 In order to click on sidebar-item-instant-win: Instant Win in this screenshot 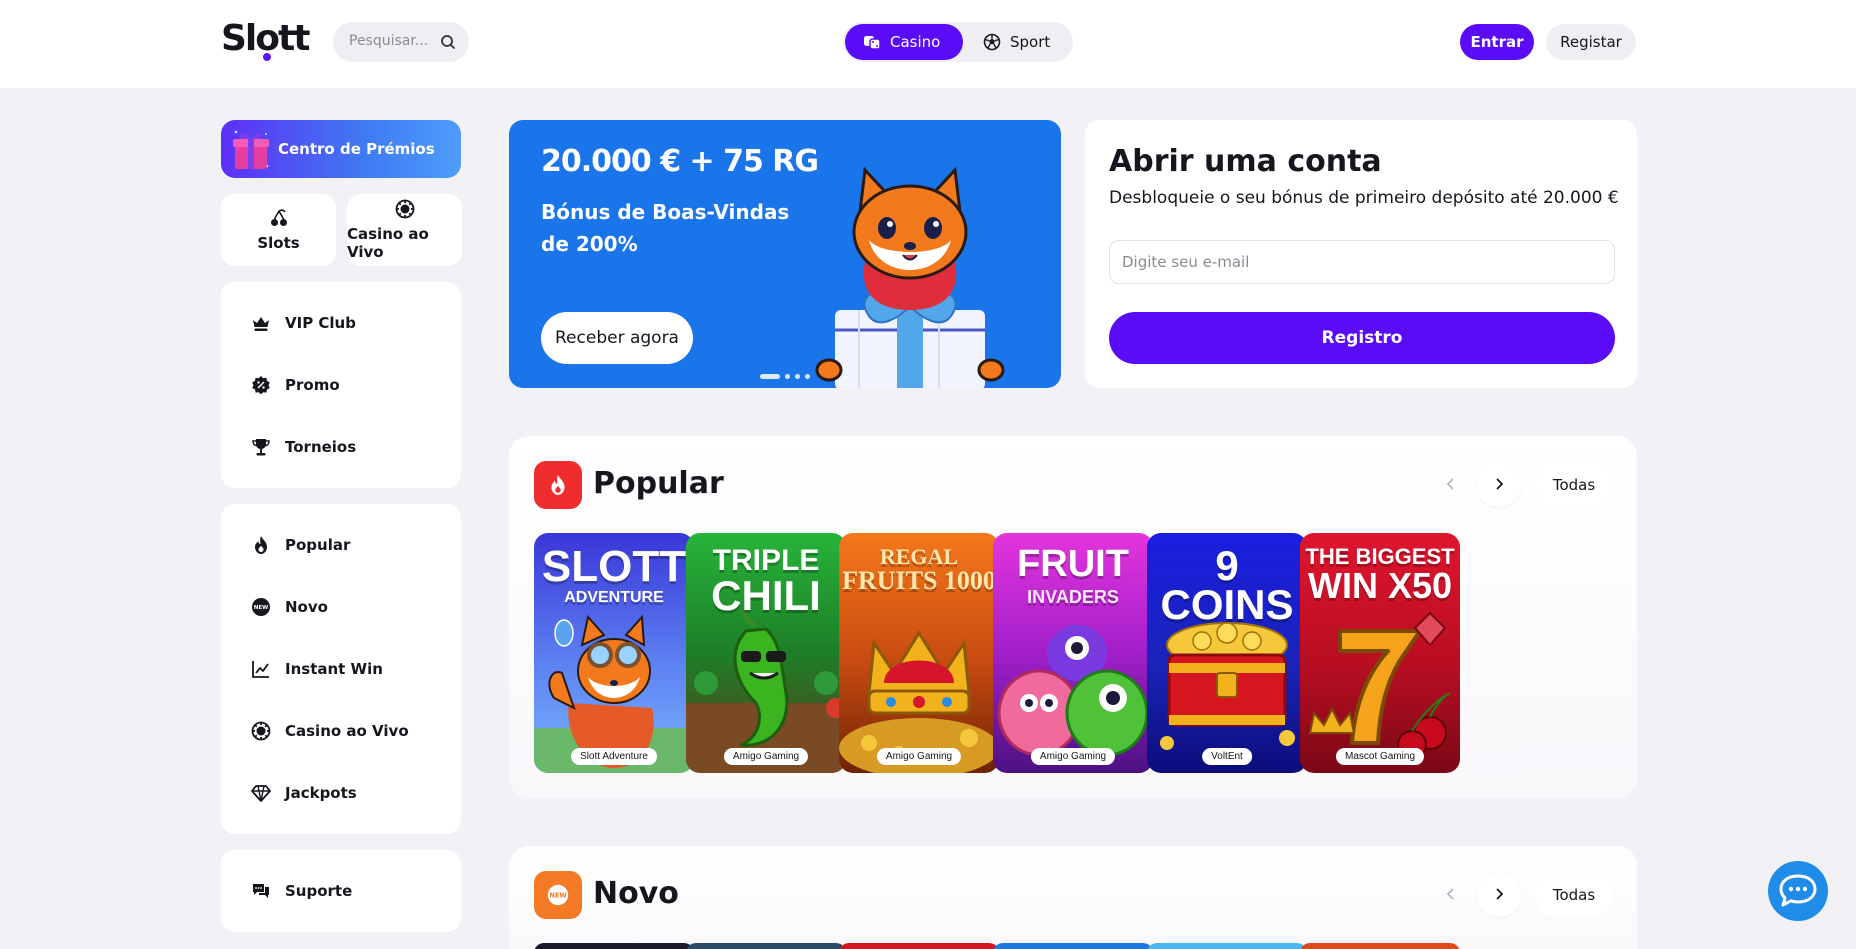, I will do `click(317, 669)`.